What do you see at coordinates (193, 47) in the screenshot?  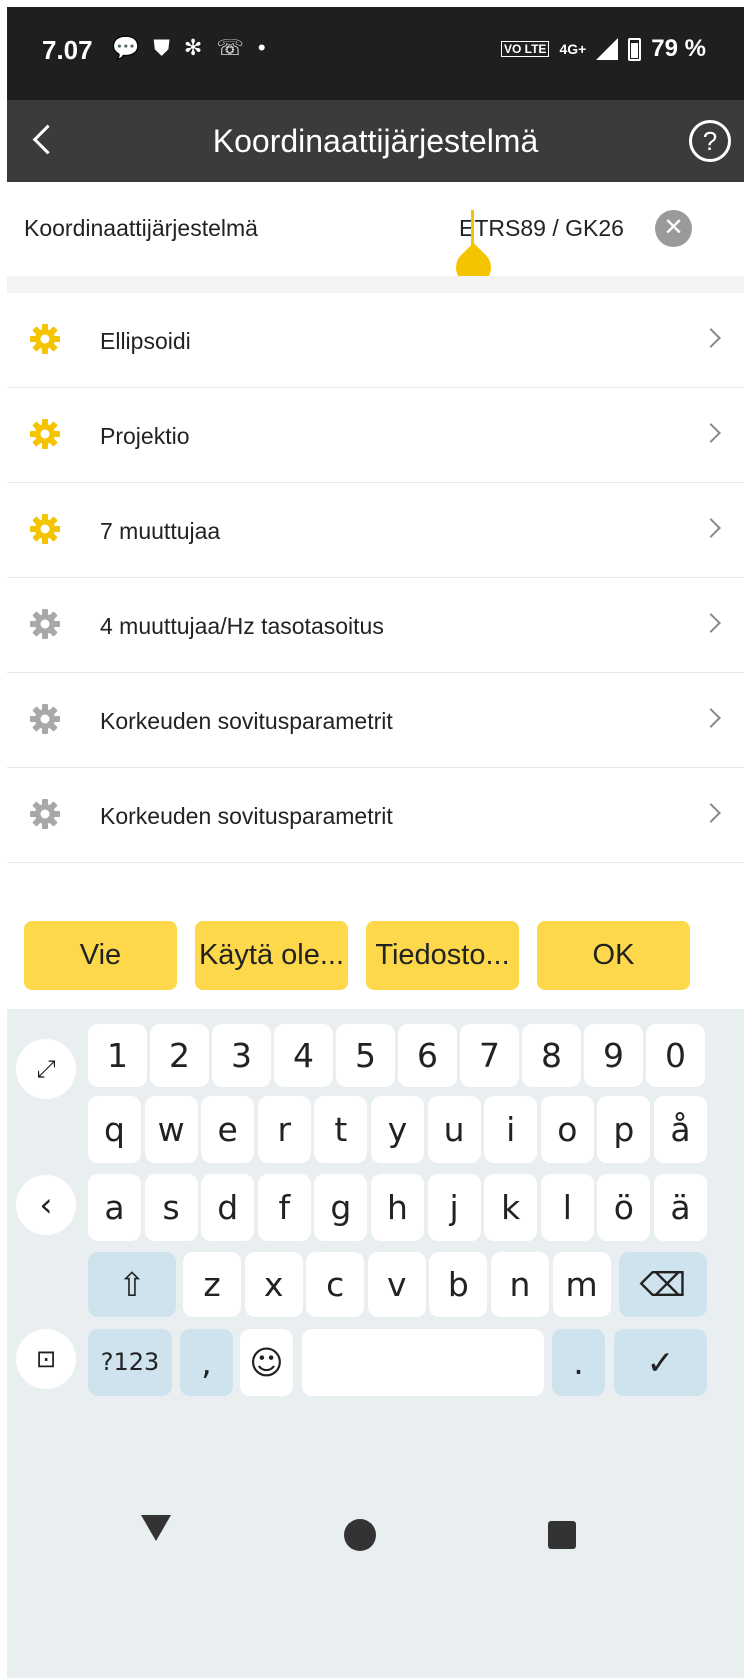 I see `gear-icon: ✻` at bounding box center [193, 47].